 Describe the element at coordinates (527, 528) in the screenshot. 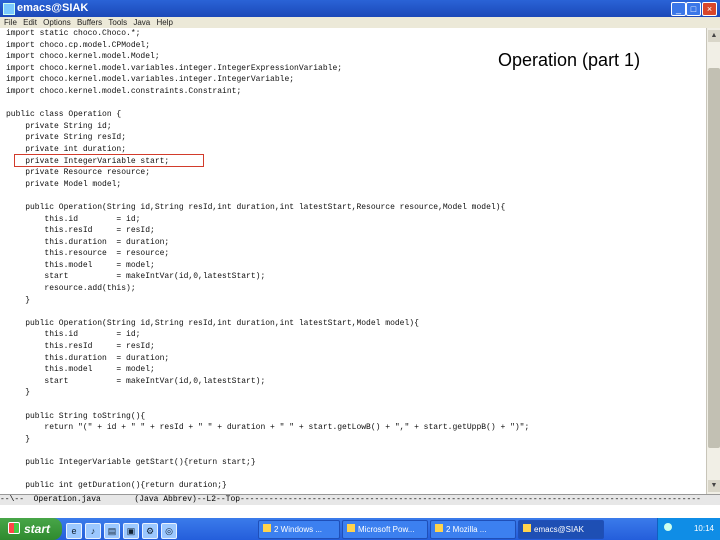

I see `emacs-icon` at that location.